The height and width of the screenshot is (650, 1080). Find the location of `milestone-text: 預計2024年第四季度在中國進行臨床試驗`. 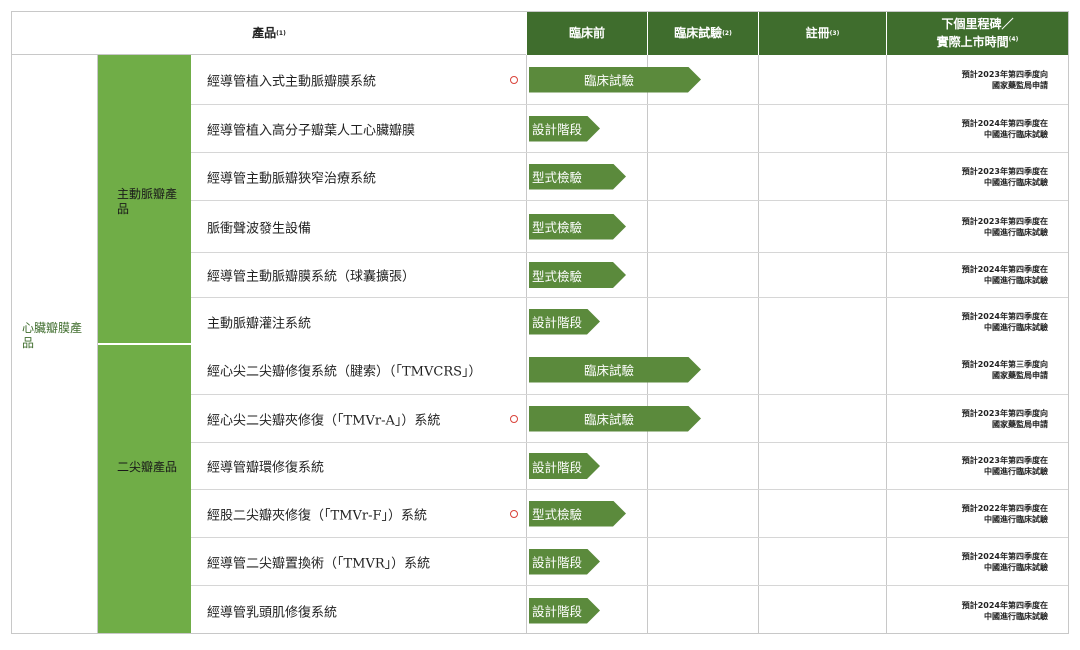

milestone-text: 預計2024年第四季度在中國進行臨床試驗 is located at coordinates (1005, 275).